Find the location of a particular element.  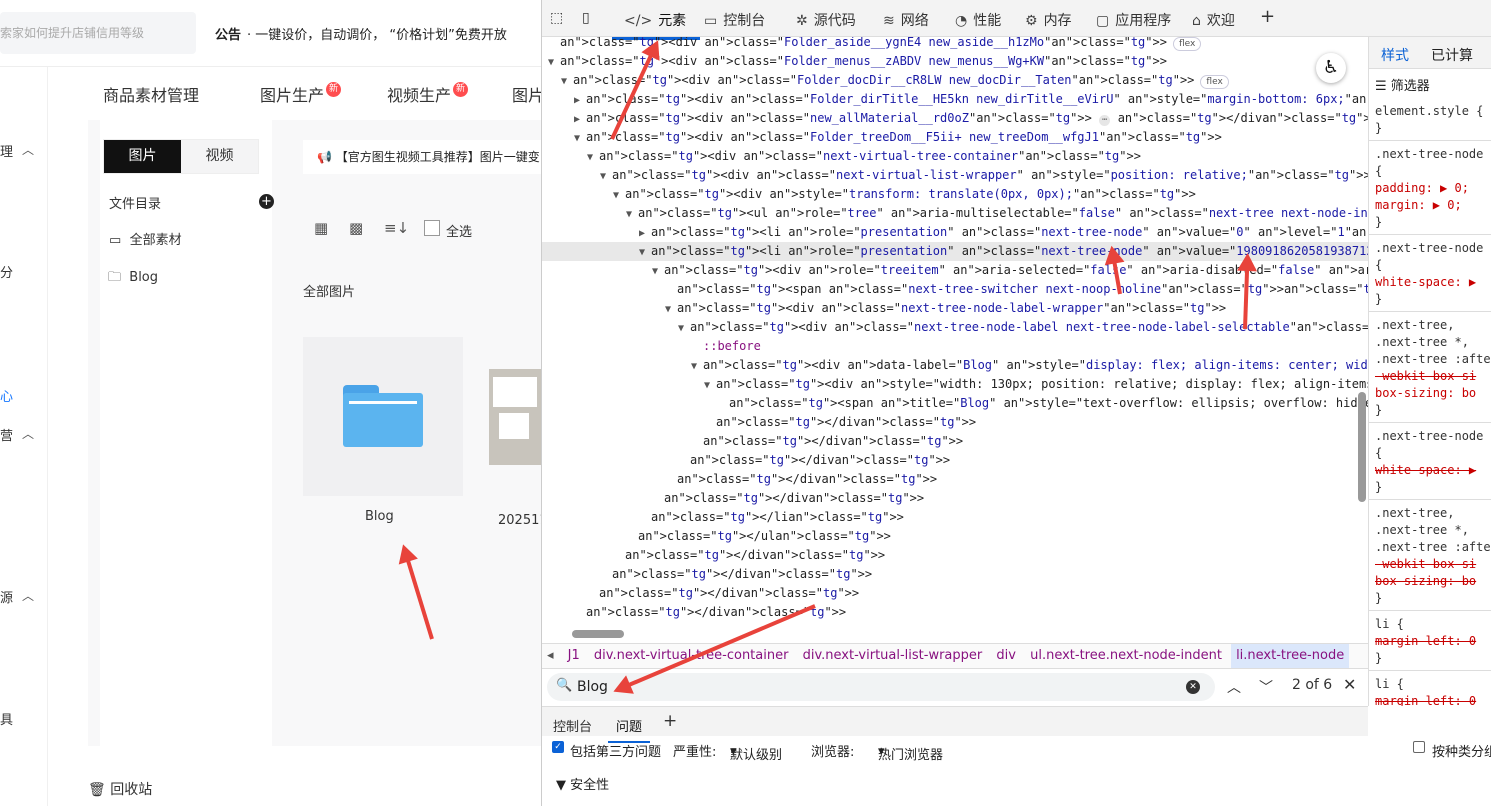

style-rule-line: box-sizing: bo is located at coordinates (1425, 393).